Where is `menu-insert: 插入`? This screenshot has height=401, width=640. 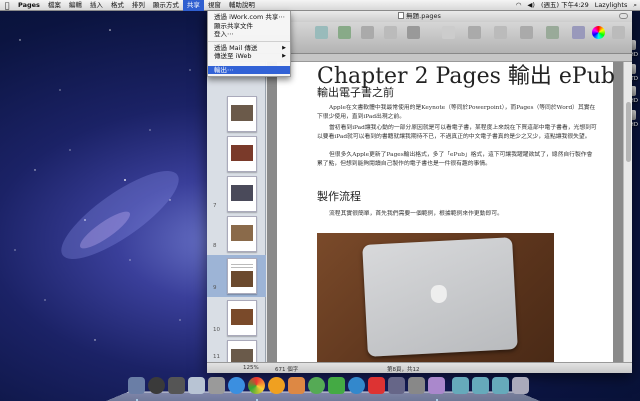 menu-insert: 插入 is located at coordinates (96, 5).